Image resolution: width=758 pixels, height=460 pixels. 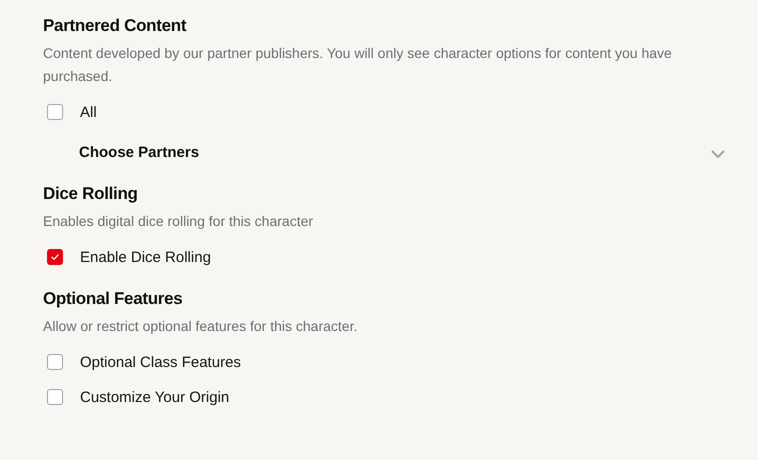 I want to click on section-title: Optional Features, so click(x=113, y=299).